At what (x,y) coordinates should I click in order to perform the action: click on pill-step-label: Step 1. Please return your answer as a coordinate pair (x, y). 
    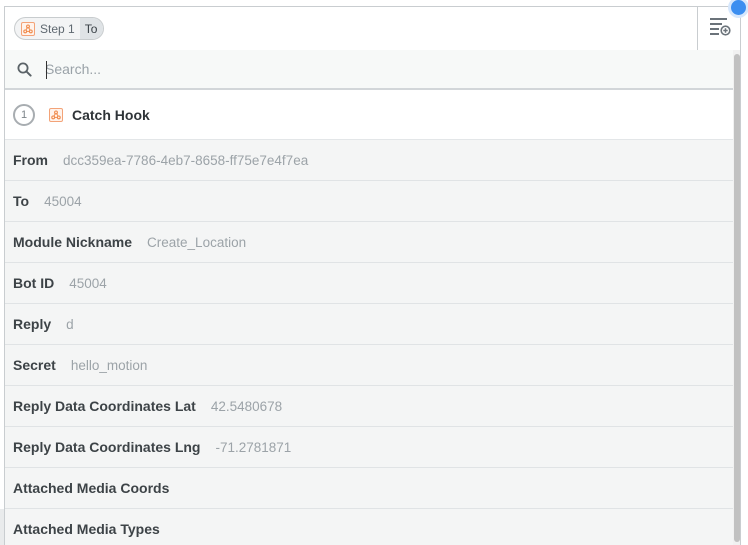
    Looking at the image, I should click on (57, 28).